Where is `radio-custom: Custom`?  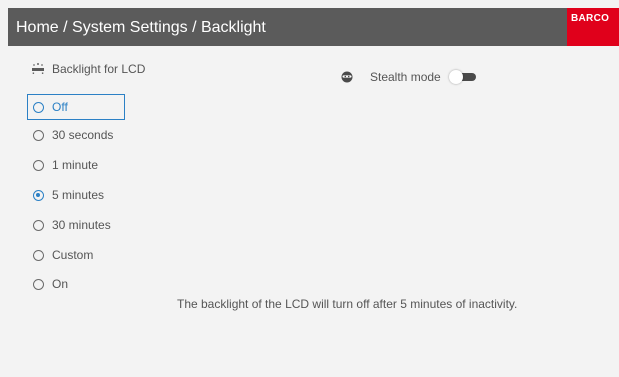 radio-custom: Custom is located at coordinates (63, 255).